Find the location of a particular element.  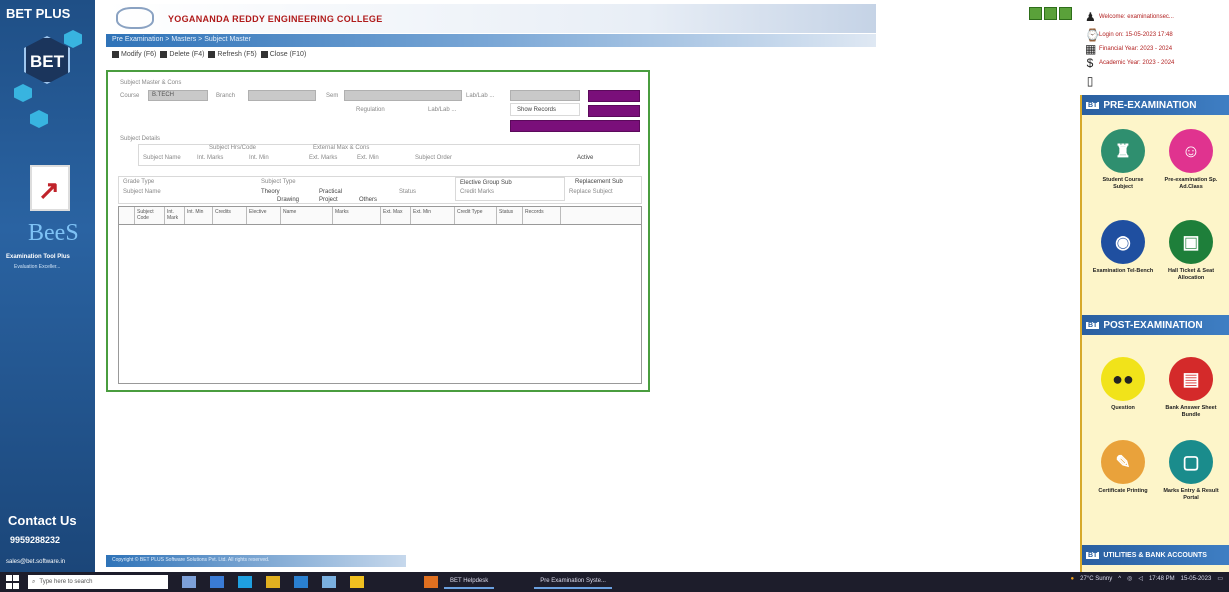

taskbar-window-1: BET Helpdesk is located at coordinates (469, 582).